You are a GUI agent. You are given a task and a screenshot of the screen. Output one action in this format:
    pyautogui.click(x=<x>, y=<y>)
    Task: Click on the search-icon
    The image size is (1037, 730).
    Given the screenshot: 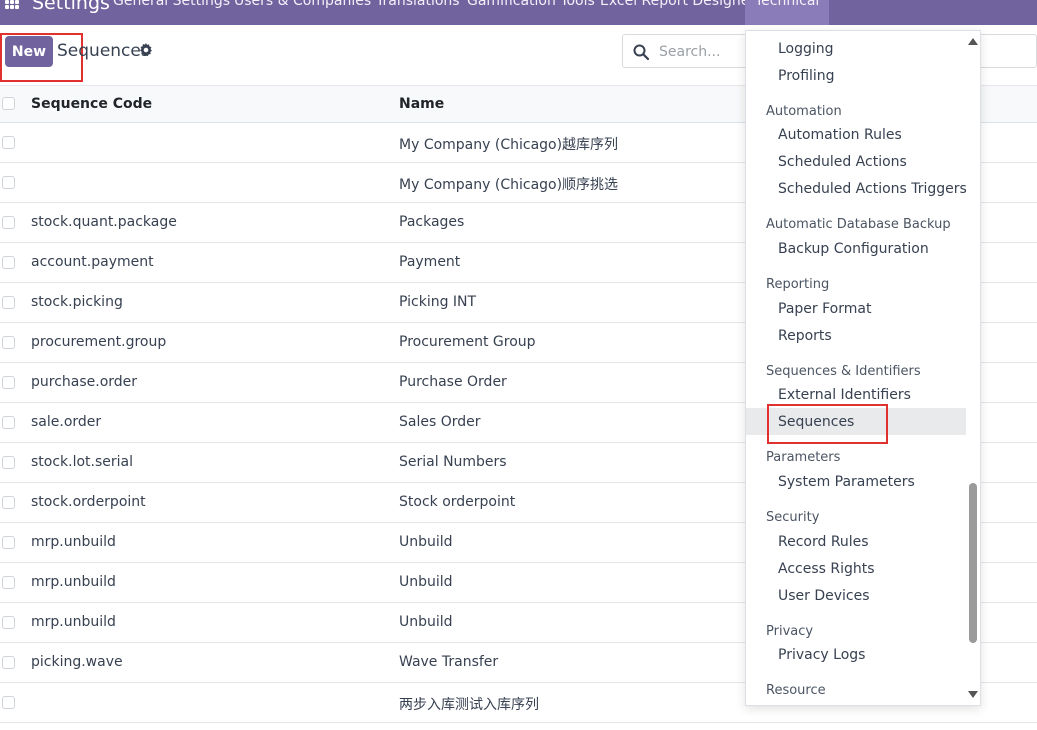 What is the action you would take?
    pyautogui.click(x=641, y=52)
    